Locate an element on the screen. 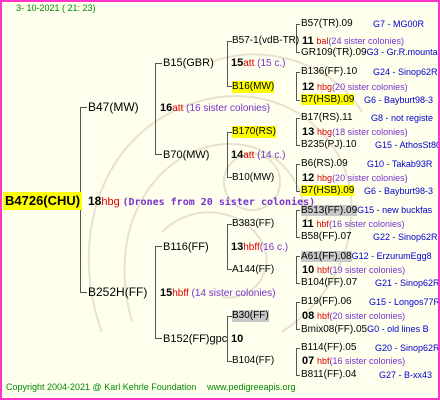  gen4-info: G15 - AthosSt80R is located at coordinates (406, 145).